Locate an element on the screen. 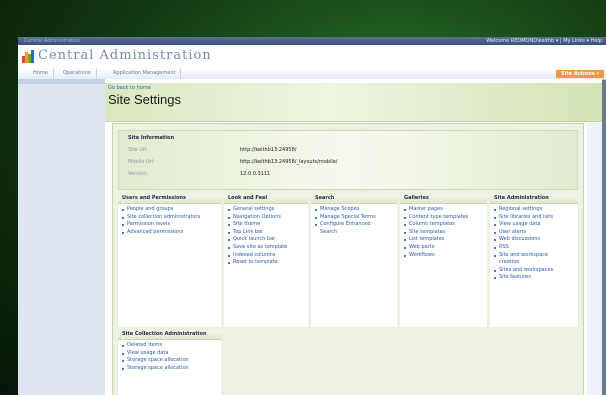 The width and height of the screenshot is (606, 395). link-navigation-options: Navigation Options is located at coordinates (268, 218).